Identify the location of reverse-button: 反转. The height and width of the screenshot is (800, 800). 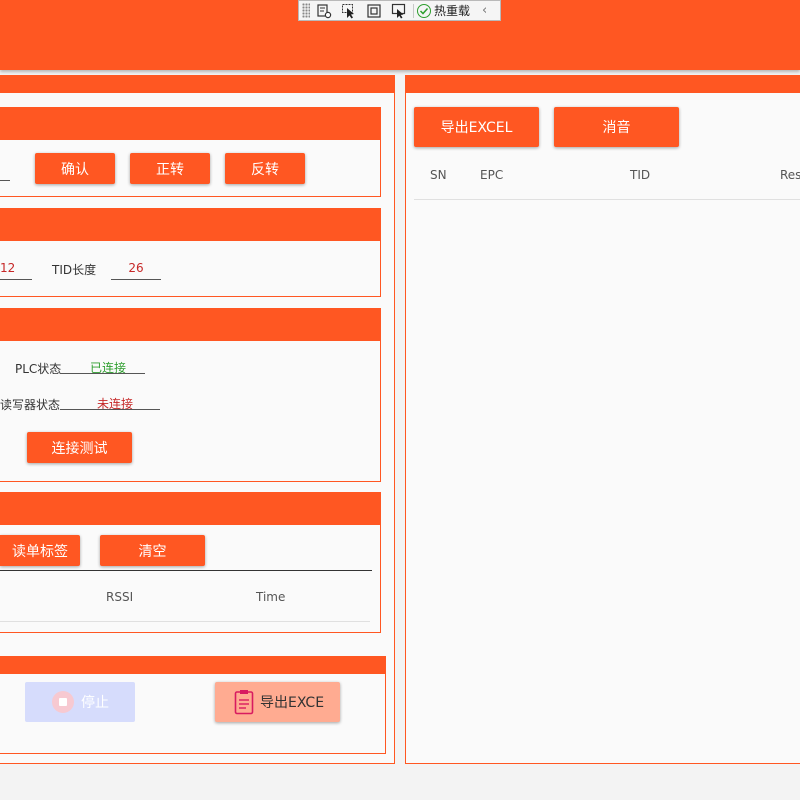
(265, 168).